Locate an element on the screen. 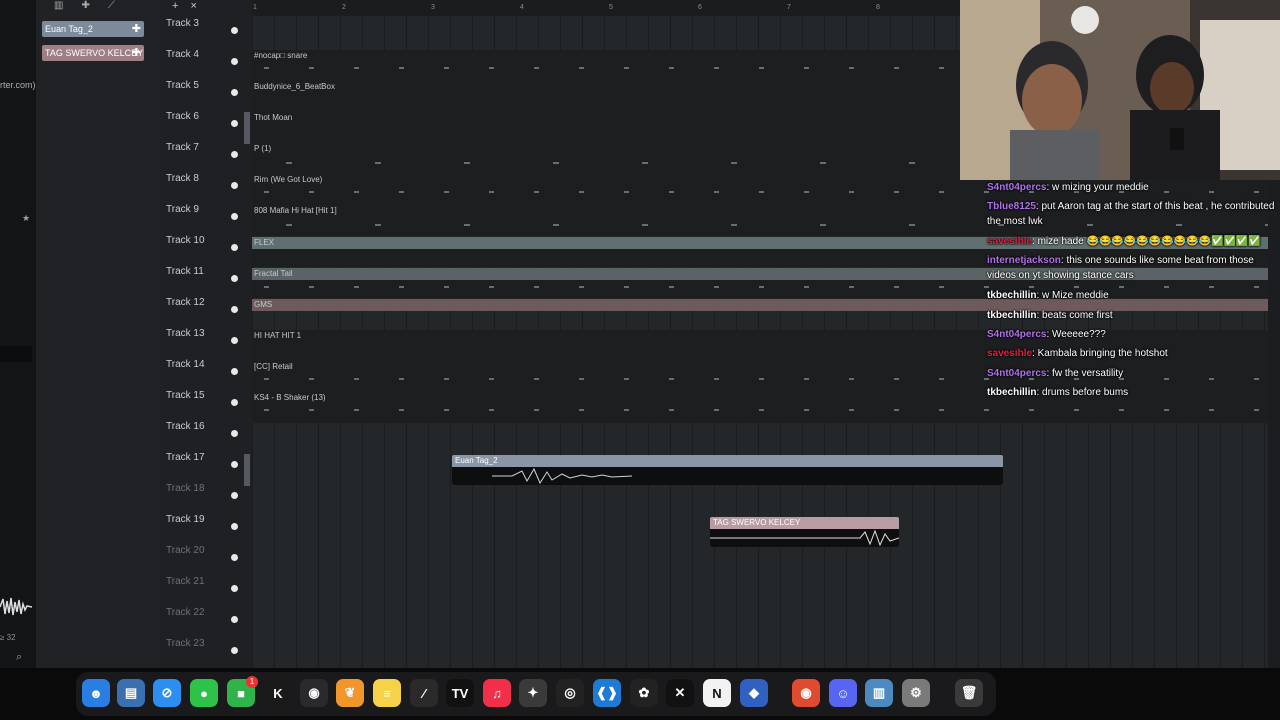 This screenshot has height=720, width=1280. track-header: Track 11 is located at coordinates (206, 275).